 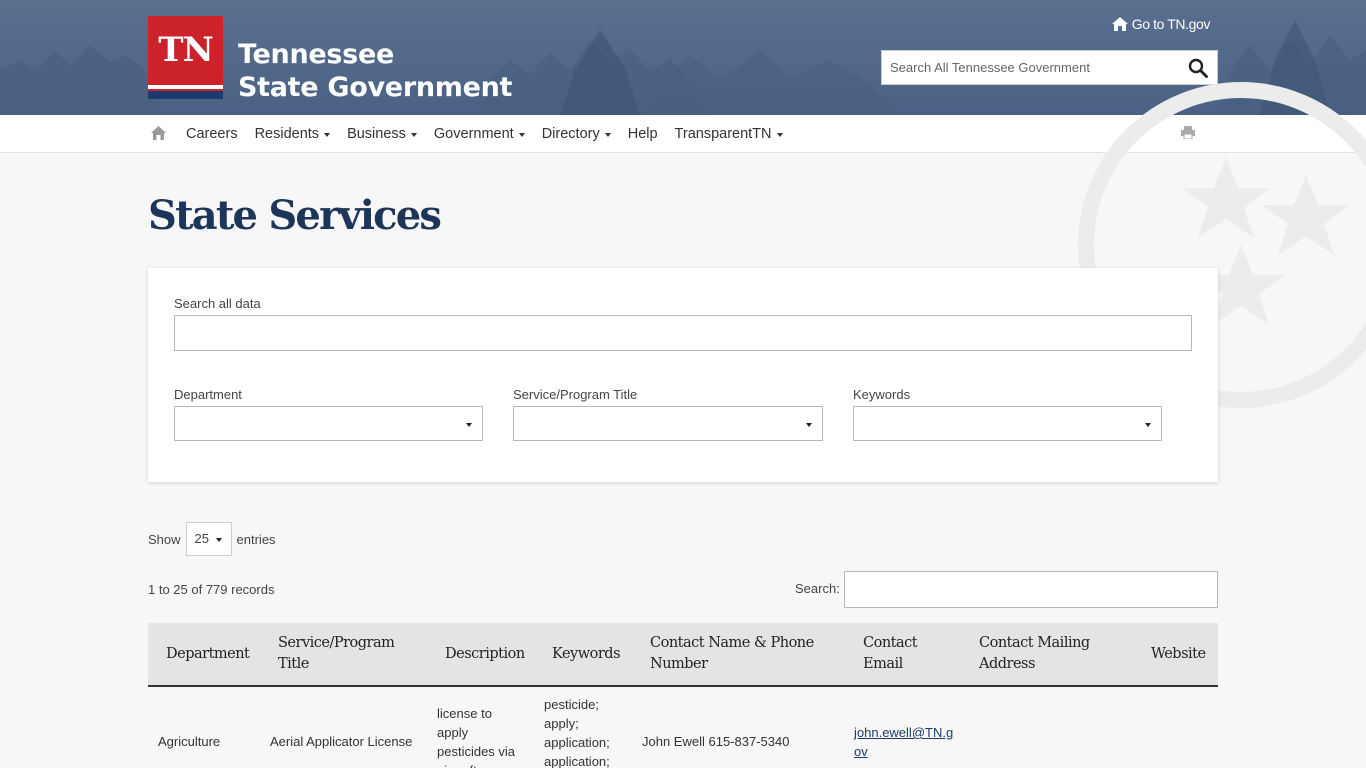 What do you see at coordinates (295, 215) in the screenshot?
I see `page-title: State Services` at bounding box center [295, 215].